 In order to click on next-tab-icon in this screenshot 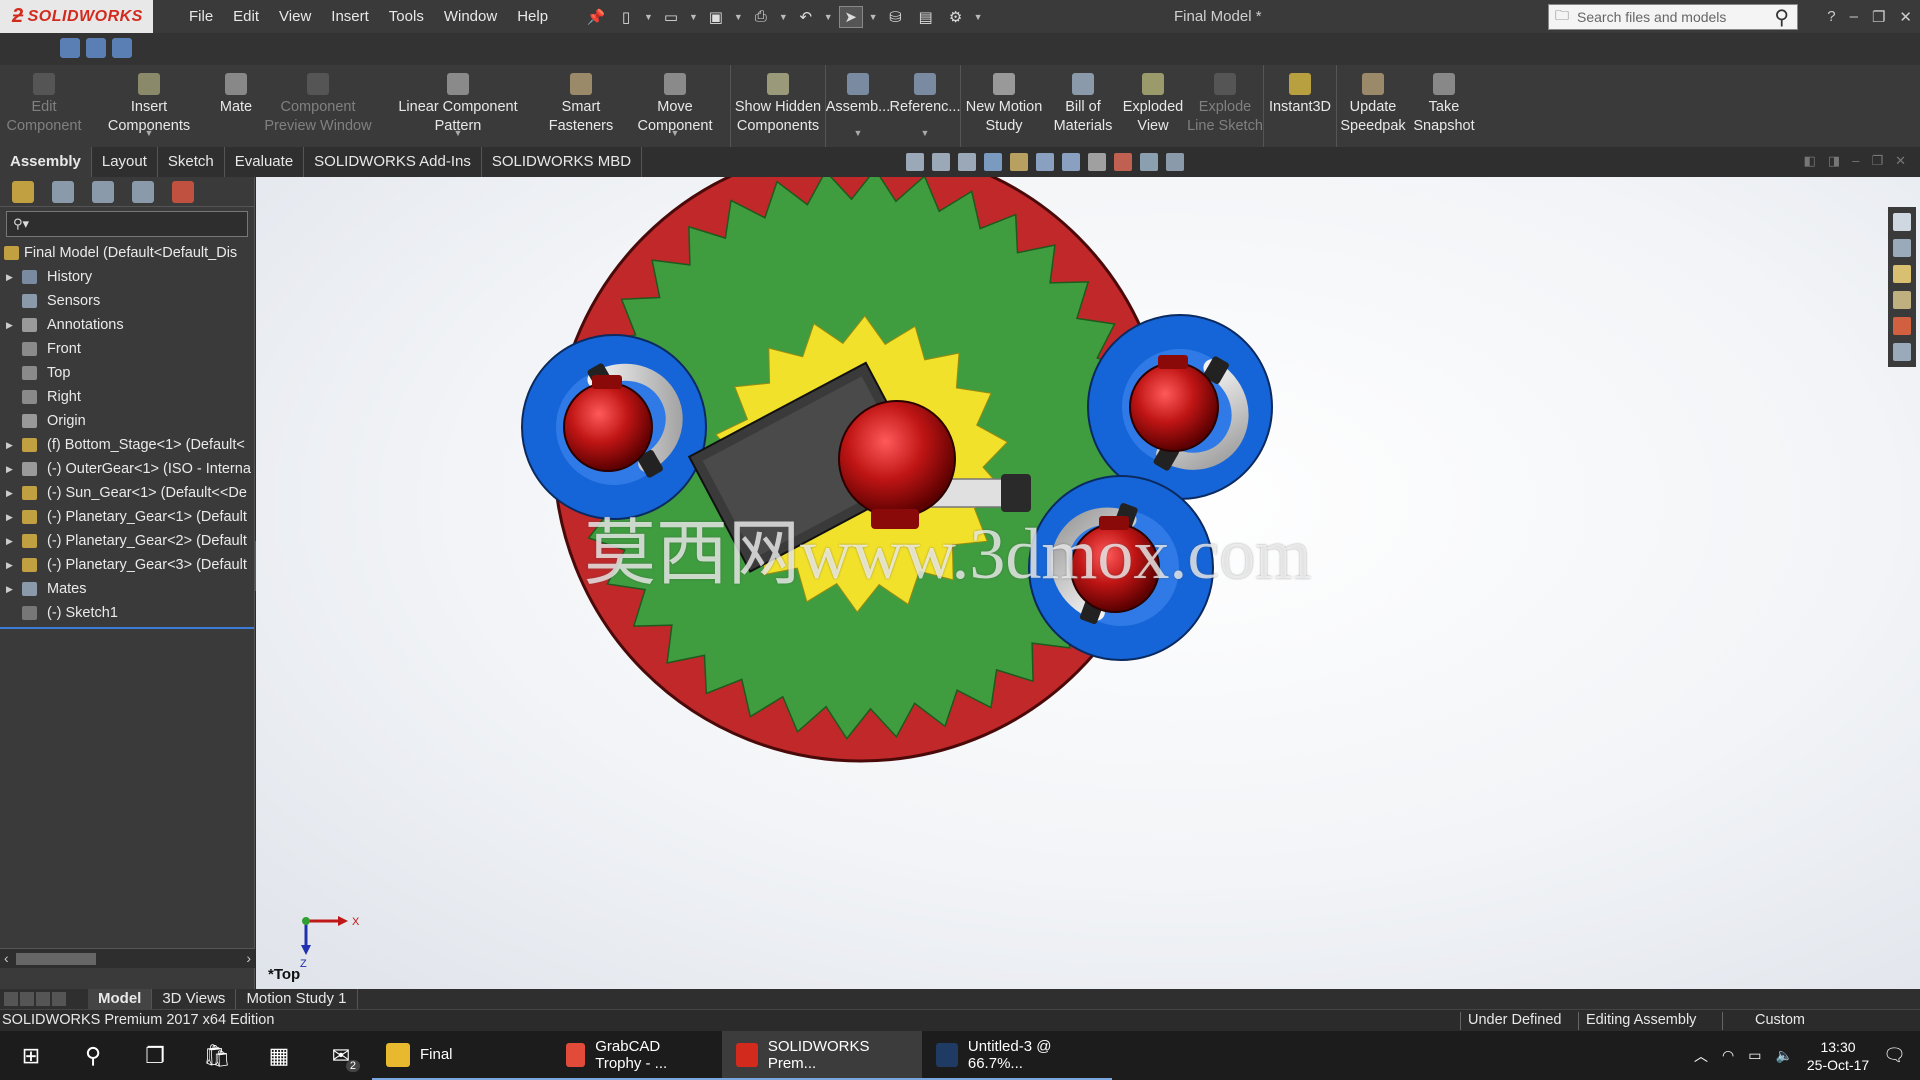, I will do `click(43, 999)`.